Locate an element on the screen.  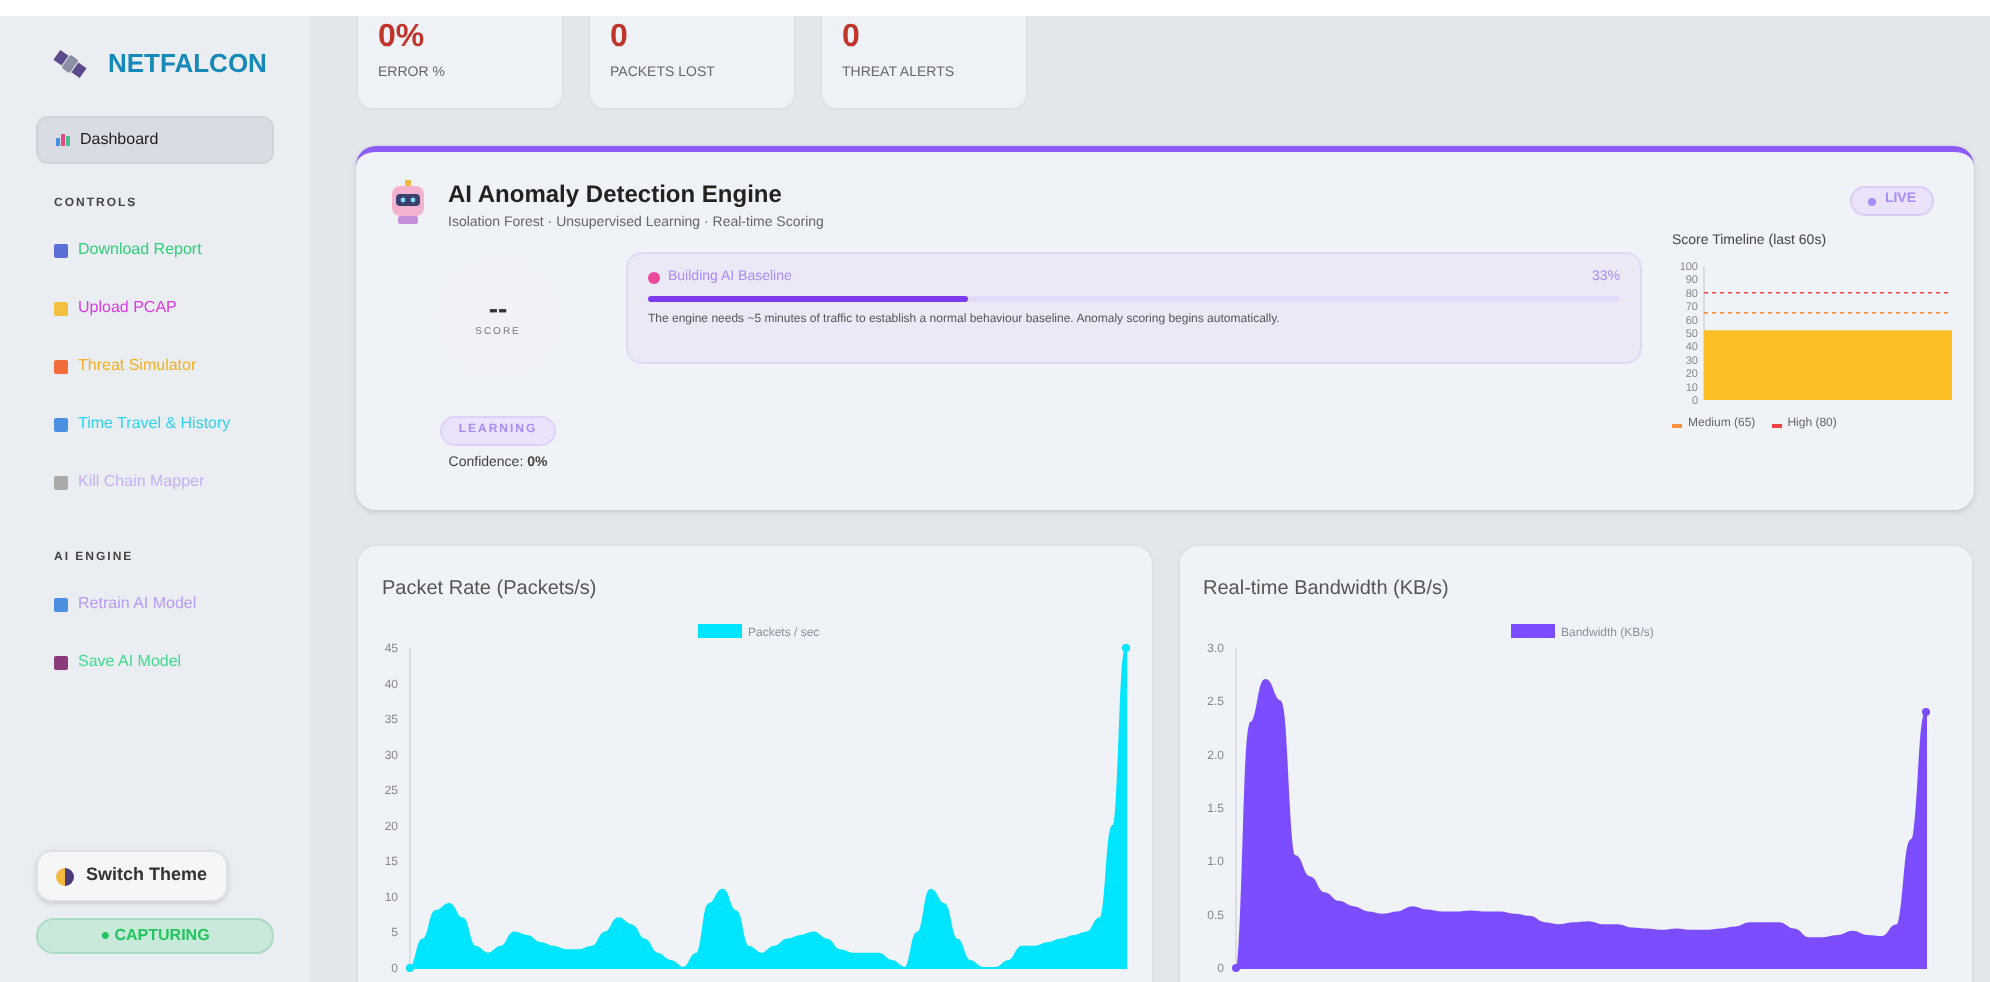
nav-item: Threat Simulator is located at coordinates (155, 366).